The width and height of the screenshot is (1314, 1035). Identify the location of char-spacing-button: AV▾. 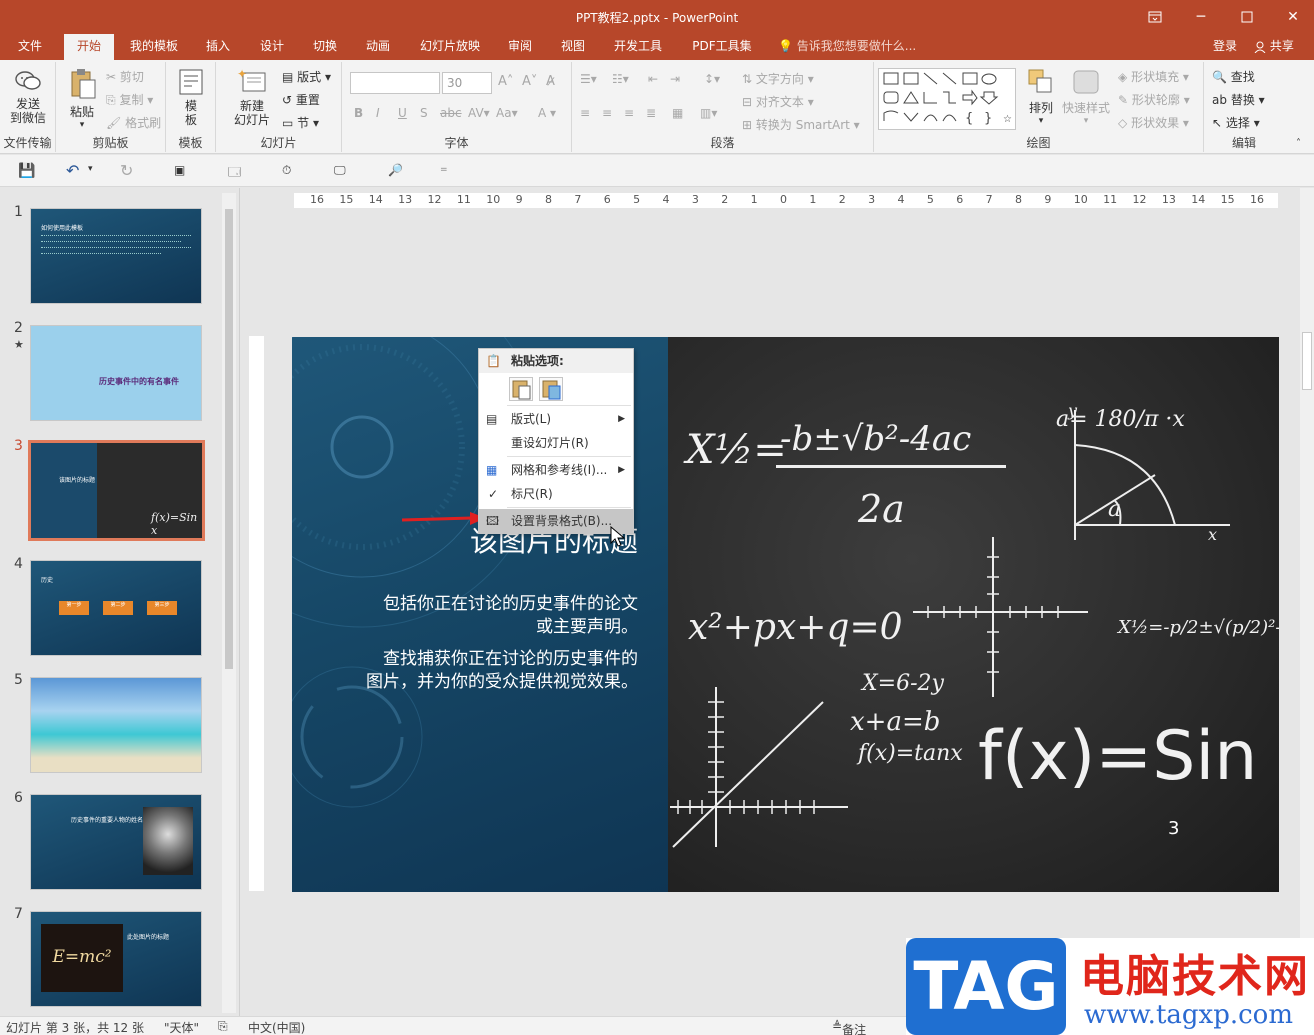
(479, 113).